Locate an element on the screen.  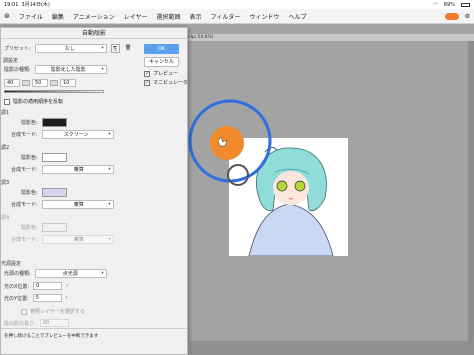
reverse-order-checkbox: 陰影の適用順序を反転 is located at coordinates (33, 101).